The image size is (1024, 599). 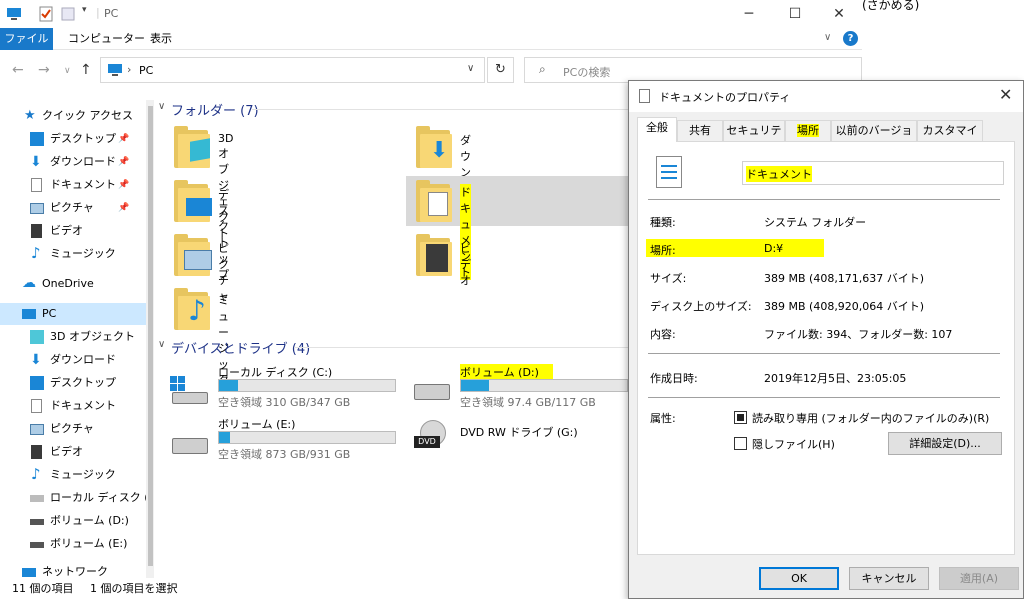 I want to click on nav-pc-documents: ドキュメント, so click(x=73, y=406).